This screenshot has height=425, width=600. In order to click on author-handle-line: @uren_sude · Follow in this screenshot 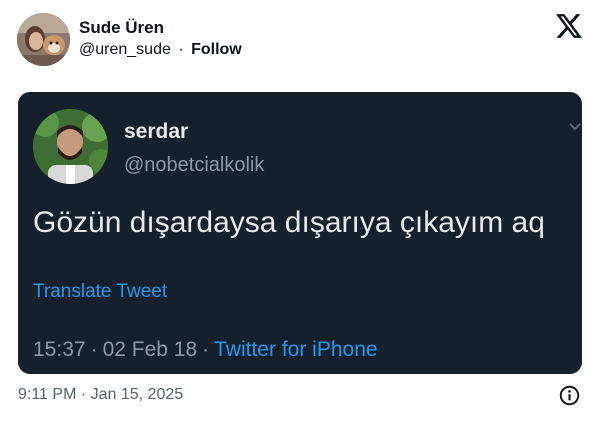, I will do `click(160, 50)`.